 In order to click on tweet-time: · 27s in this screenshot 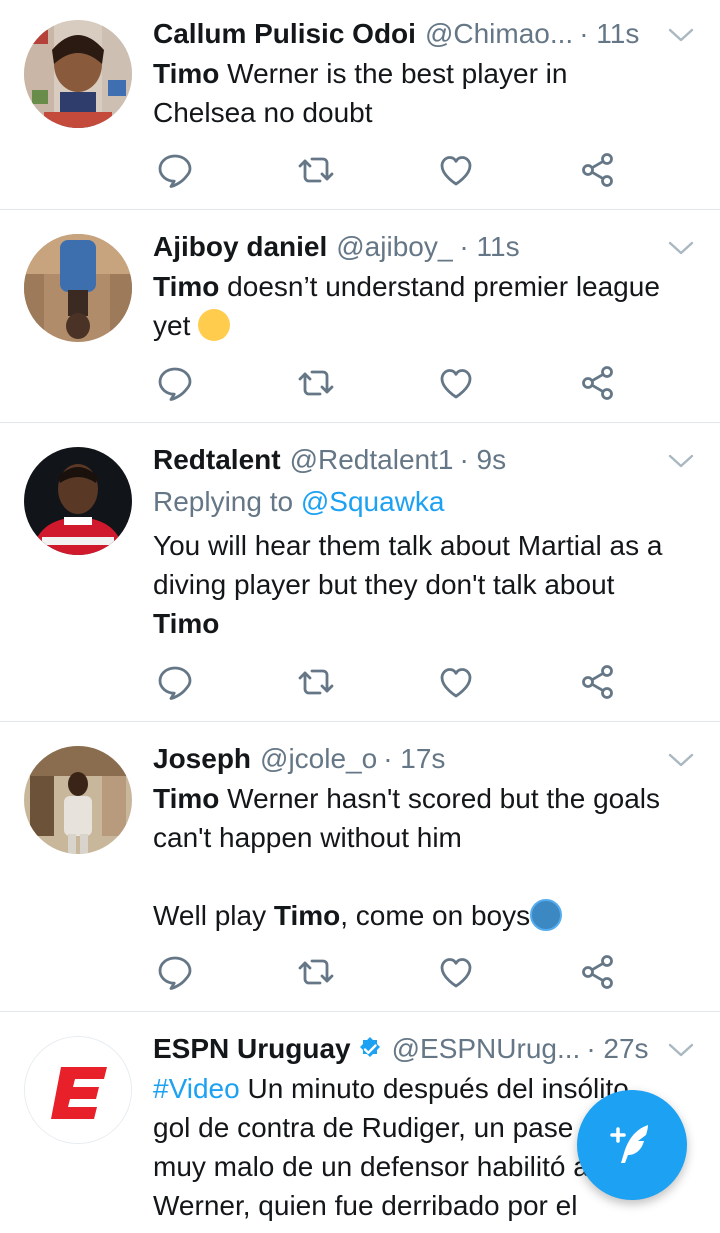, I will do `click(617, 1049)`.